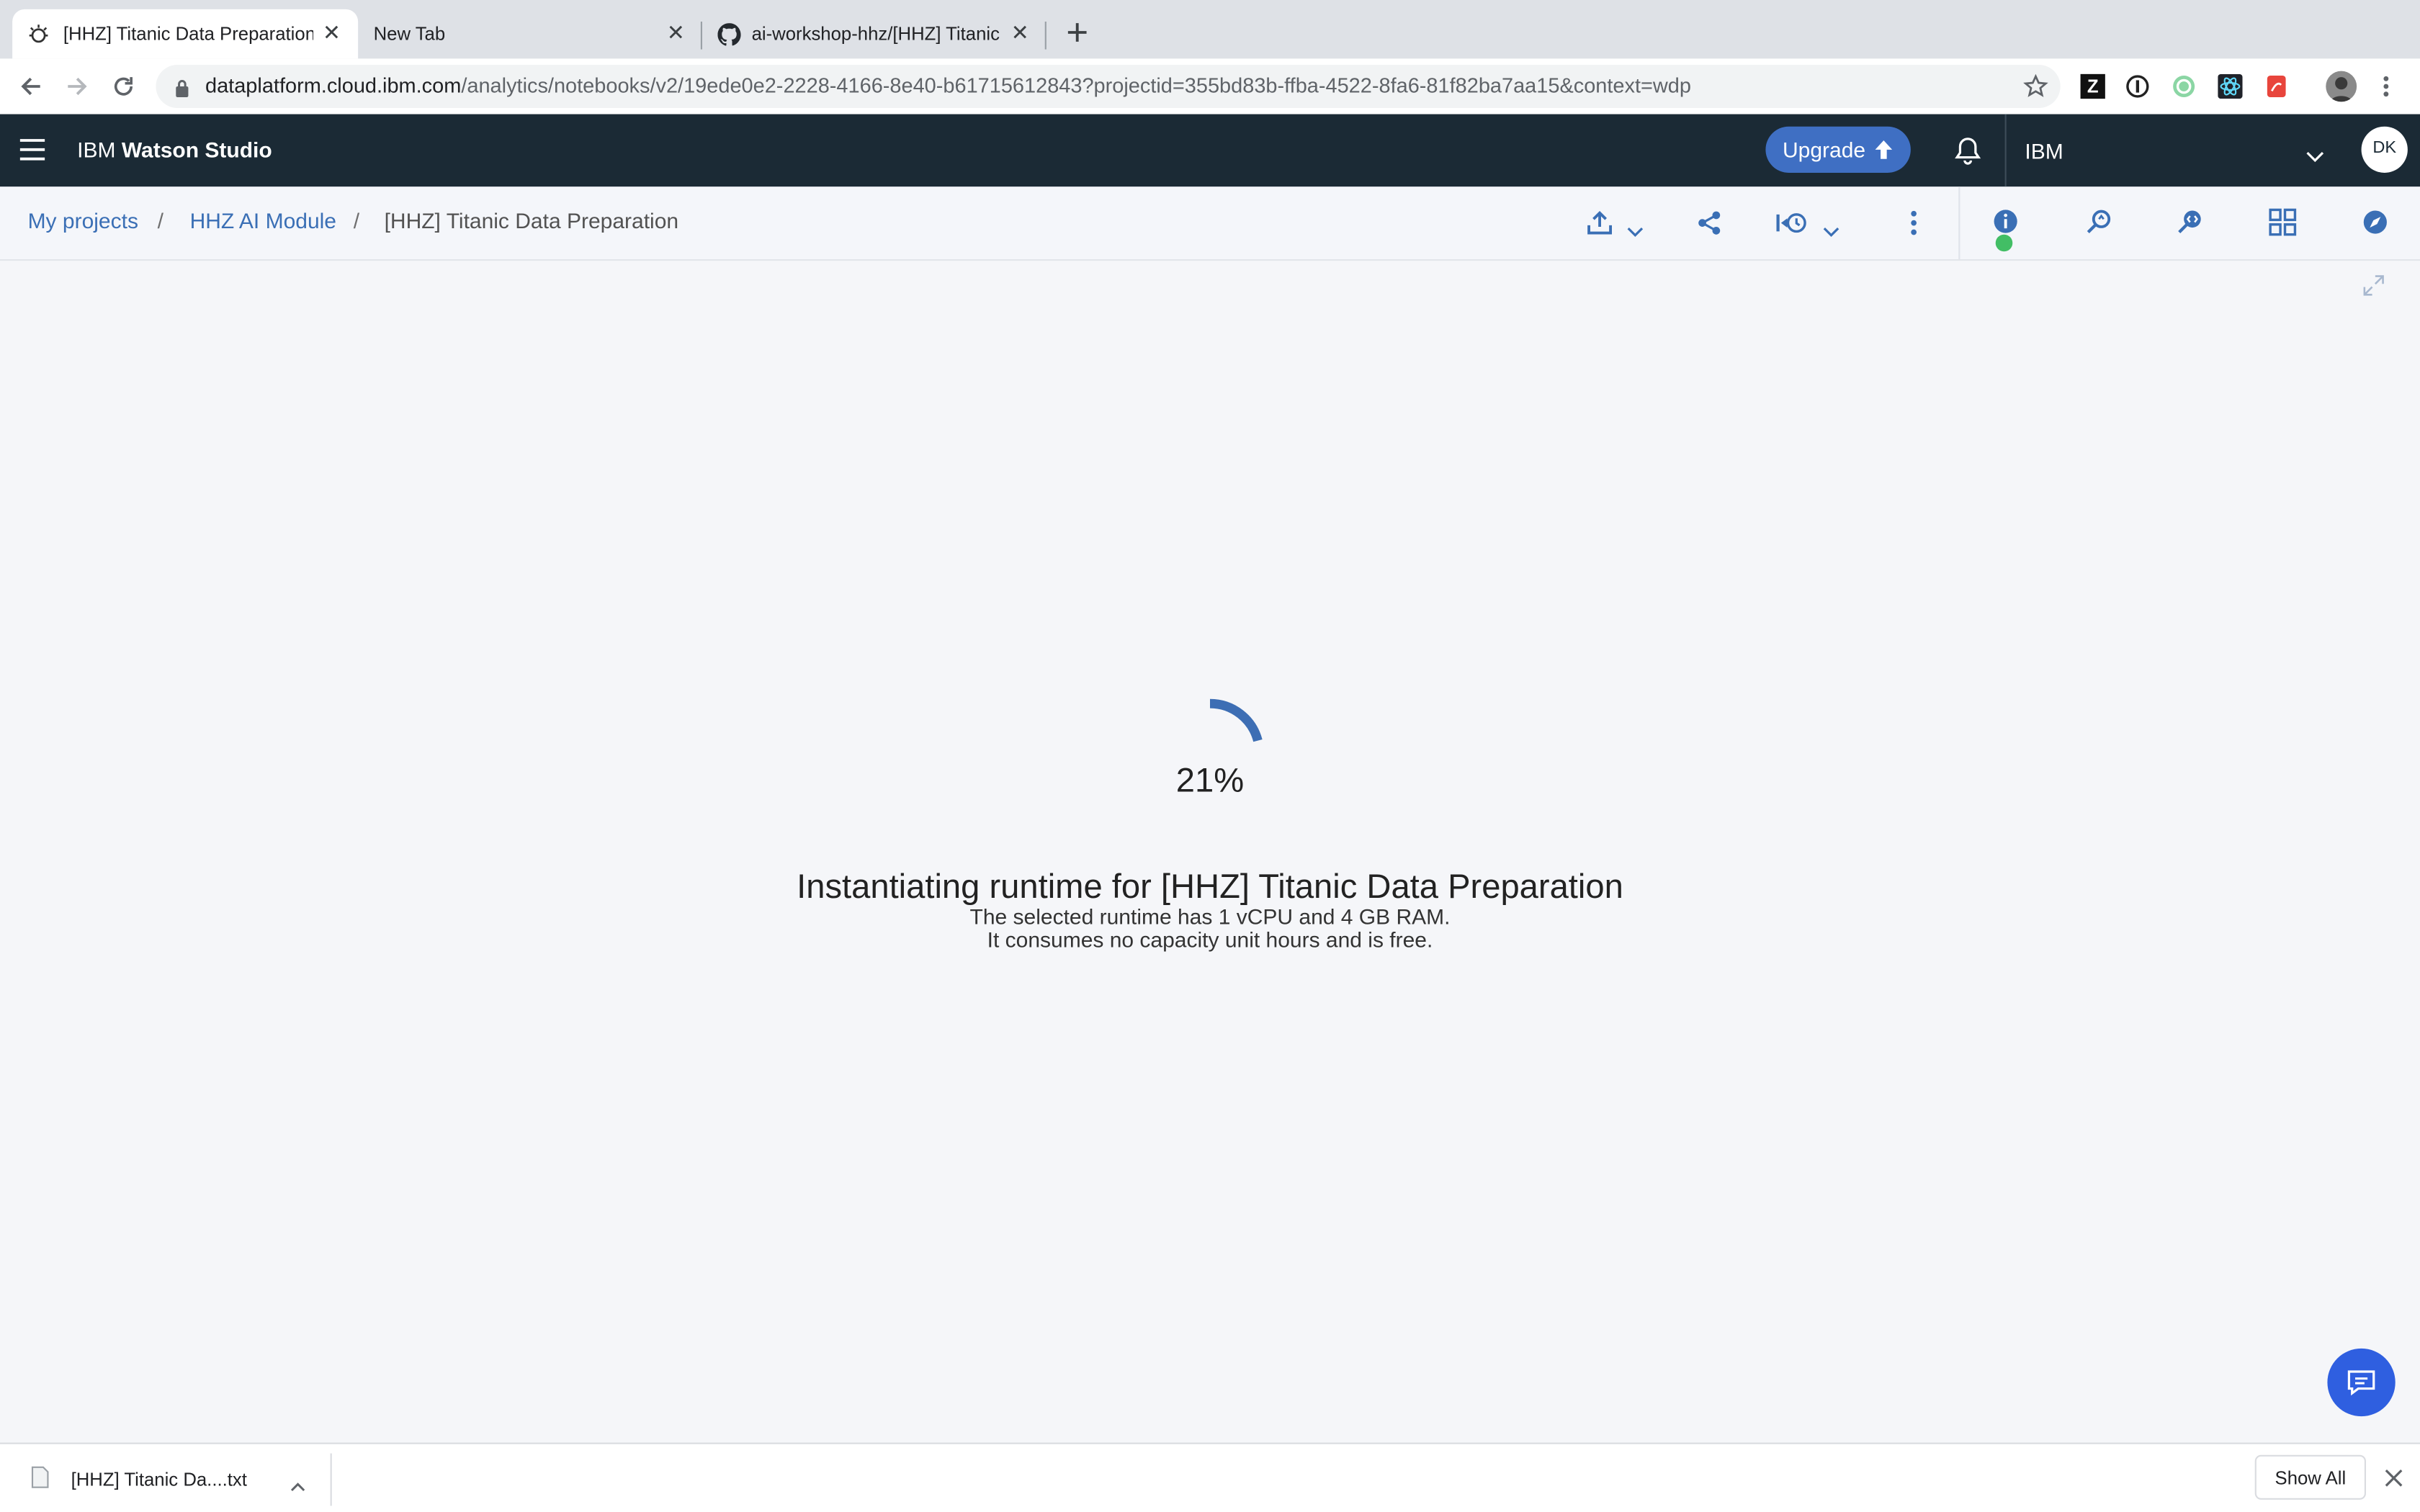 The width and height of the screenshot is (2420, 1512). What do you see at coordinates (2376, 222) in the screenshot?
I see `compass-icon` at bounding box center [2376, 222].